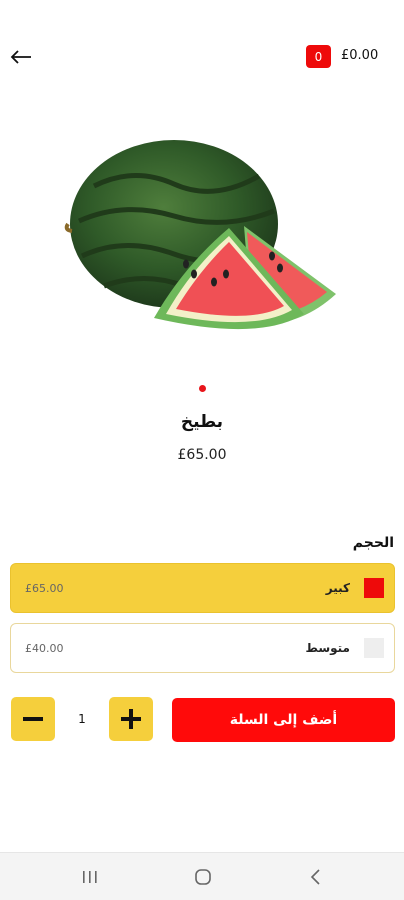 The image size is (404, 900). Describe the element at coordinates (373, 543) in the screenshot. I see `size-section-title: الحجم` at that location.